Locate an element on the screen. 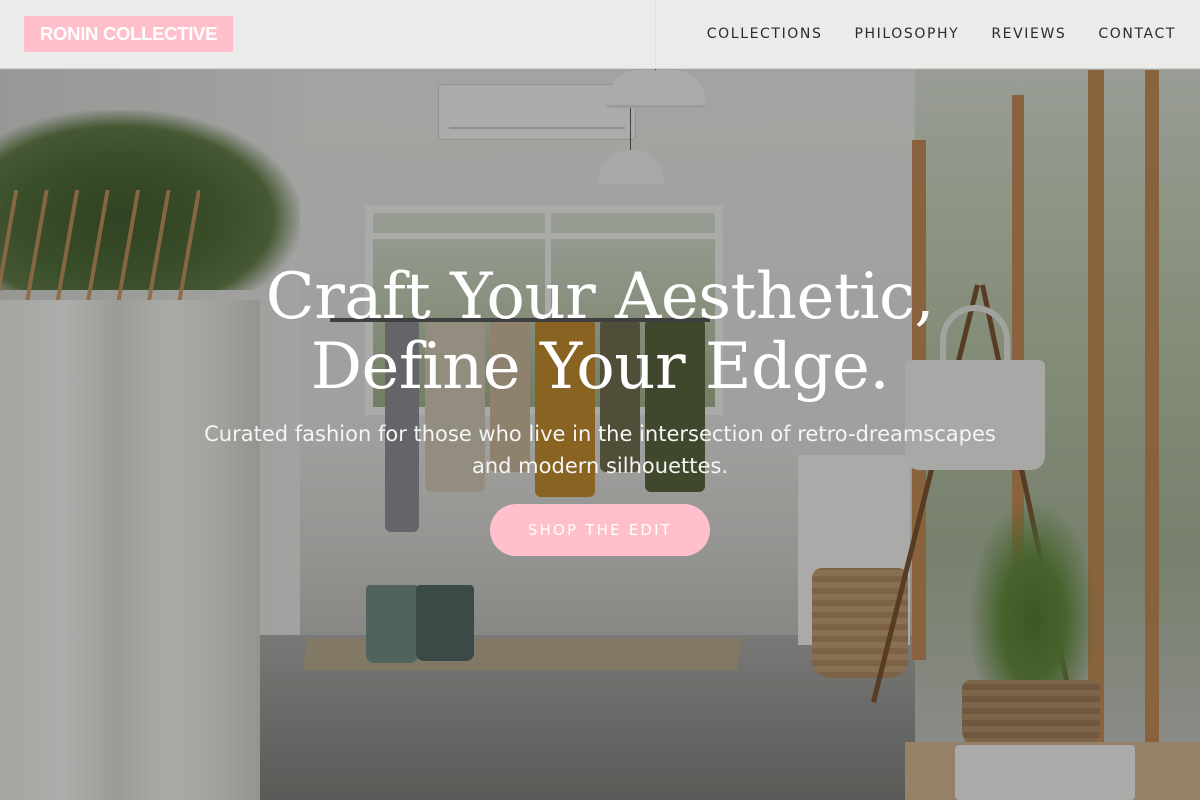  main-nav: COLLECTIONS PHILOSOPHY REVIEWS CONTACT is located at coordinates (941, 34).